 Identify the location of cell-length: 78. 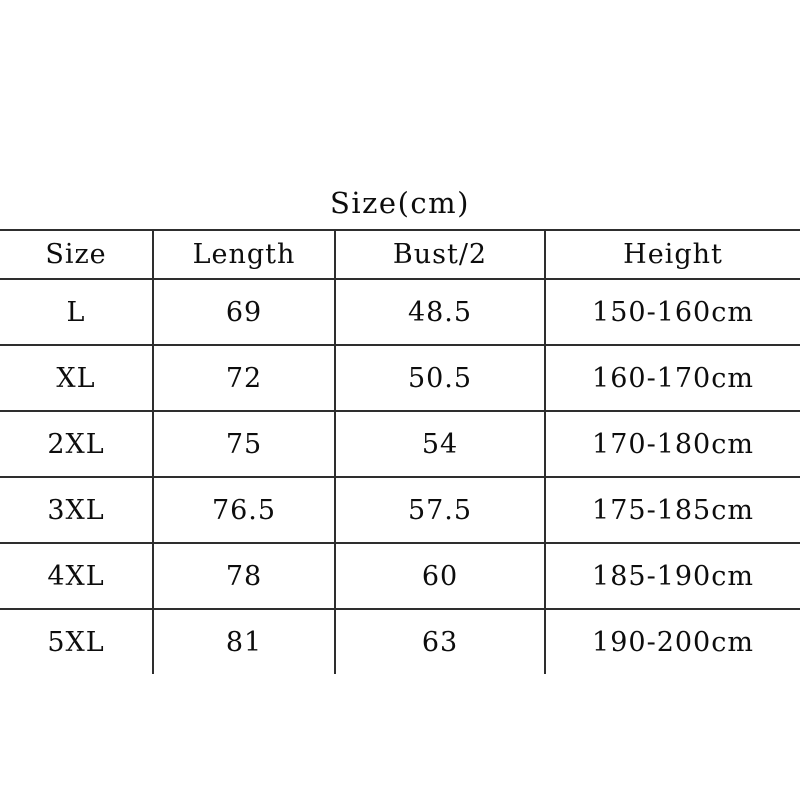
(244, 576).